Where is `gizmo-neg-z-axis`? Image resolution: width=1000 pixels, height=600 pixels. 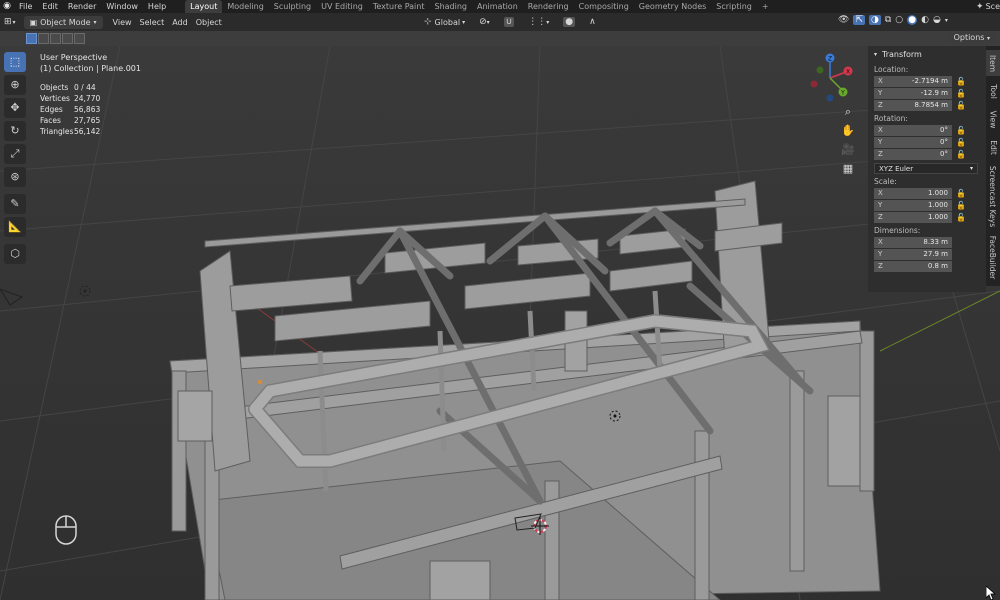 gizmo-neg-z-axis is located at coordinates (830, 98).